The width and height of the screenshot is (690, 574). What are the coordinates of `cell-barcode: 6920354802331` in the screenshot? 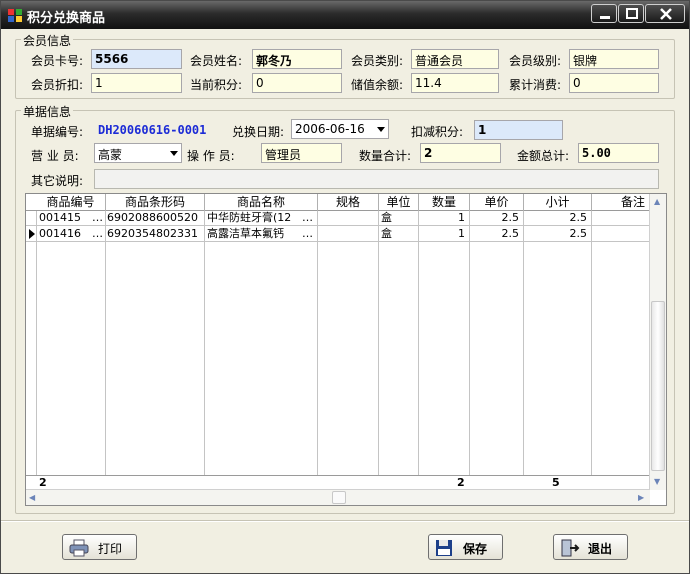 It's located at (152, 233).